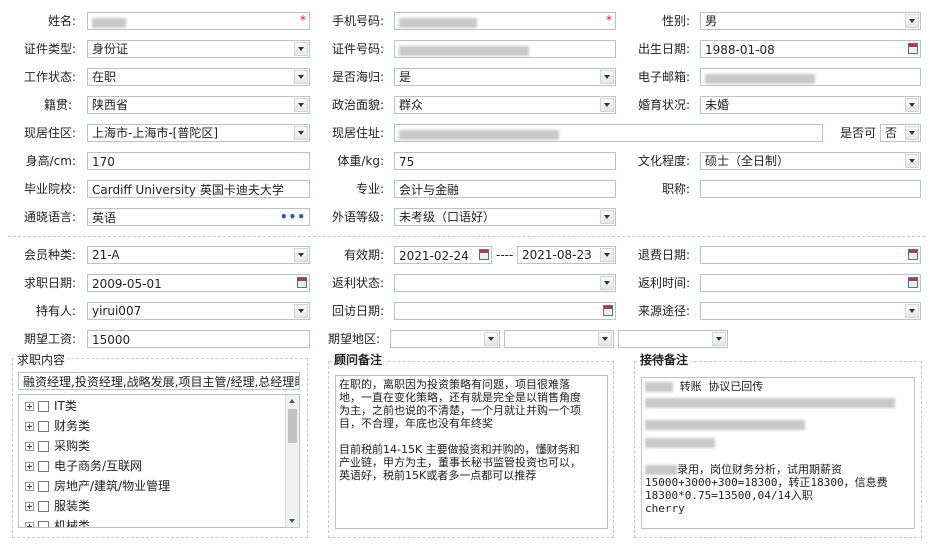  What do you see at coordinates (505, 311) in the screenshot?
I see `visit-date-input` at bounding box center [505, 311].